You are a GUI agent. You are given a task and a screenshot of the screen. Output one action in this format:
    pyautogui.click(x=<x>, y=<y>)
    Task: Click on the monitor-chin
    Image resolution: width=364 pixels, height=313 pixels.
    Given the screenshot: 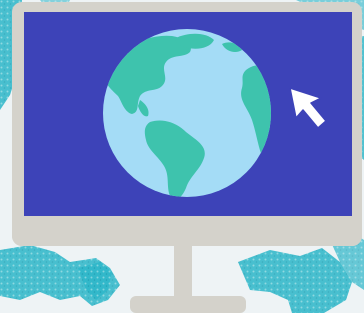 What is the action you would take?
    pyautogui.click(x=187, y=231)
    